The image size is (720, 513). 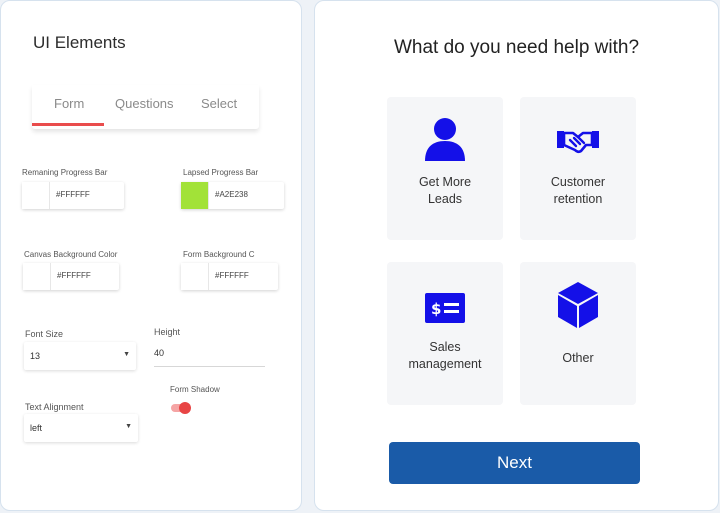 I want to click on canvas-background-color-field: #FFFFFF, so click(x=71, y=276).